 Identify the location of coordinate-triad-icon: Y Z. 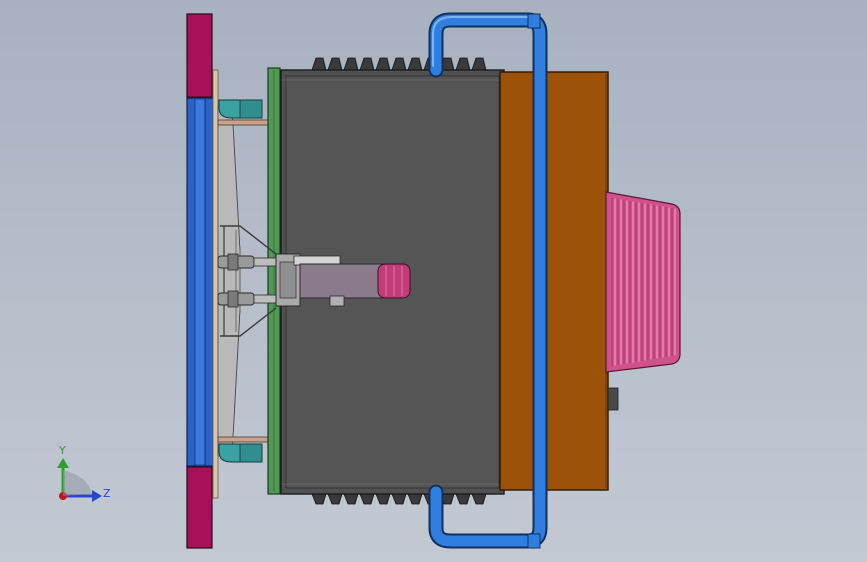
(84, 473).